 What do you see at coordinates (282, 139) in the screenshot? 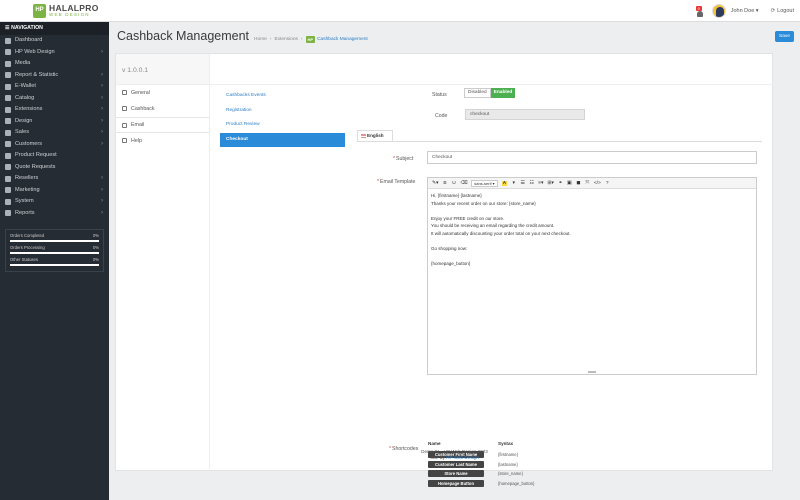
I see `subtab-checkout: Checkout` at bounding box center [282, 139].